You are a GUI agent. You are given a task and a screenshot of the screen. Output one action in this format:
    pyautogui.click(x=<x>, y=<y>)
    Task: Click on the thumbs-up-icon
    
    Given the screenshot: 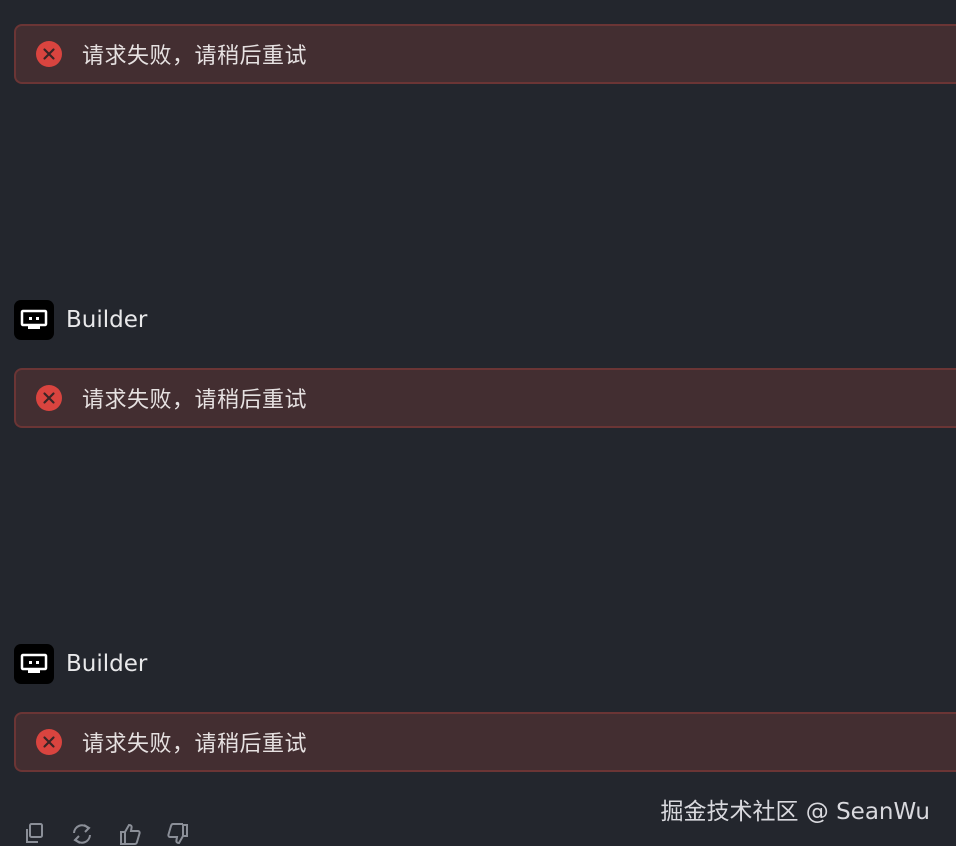 What is the action you would take?
    pyautogui.click(x=130, y=834)
    